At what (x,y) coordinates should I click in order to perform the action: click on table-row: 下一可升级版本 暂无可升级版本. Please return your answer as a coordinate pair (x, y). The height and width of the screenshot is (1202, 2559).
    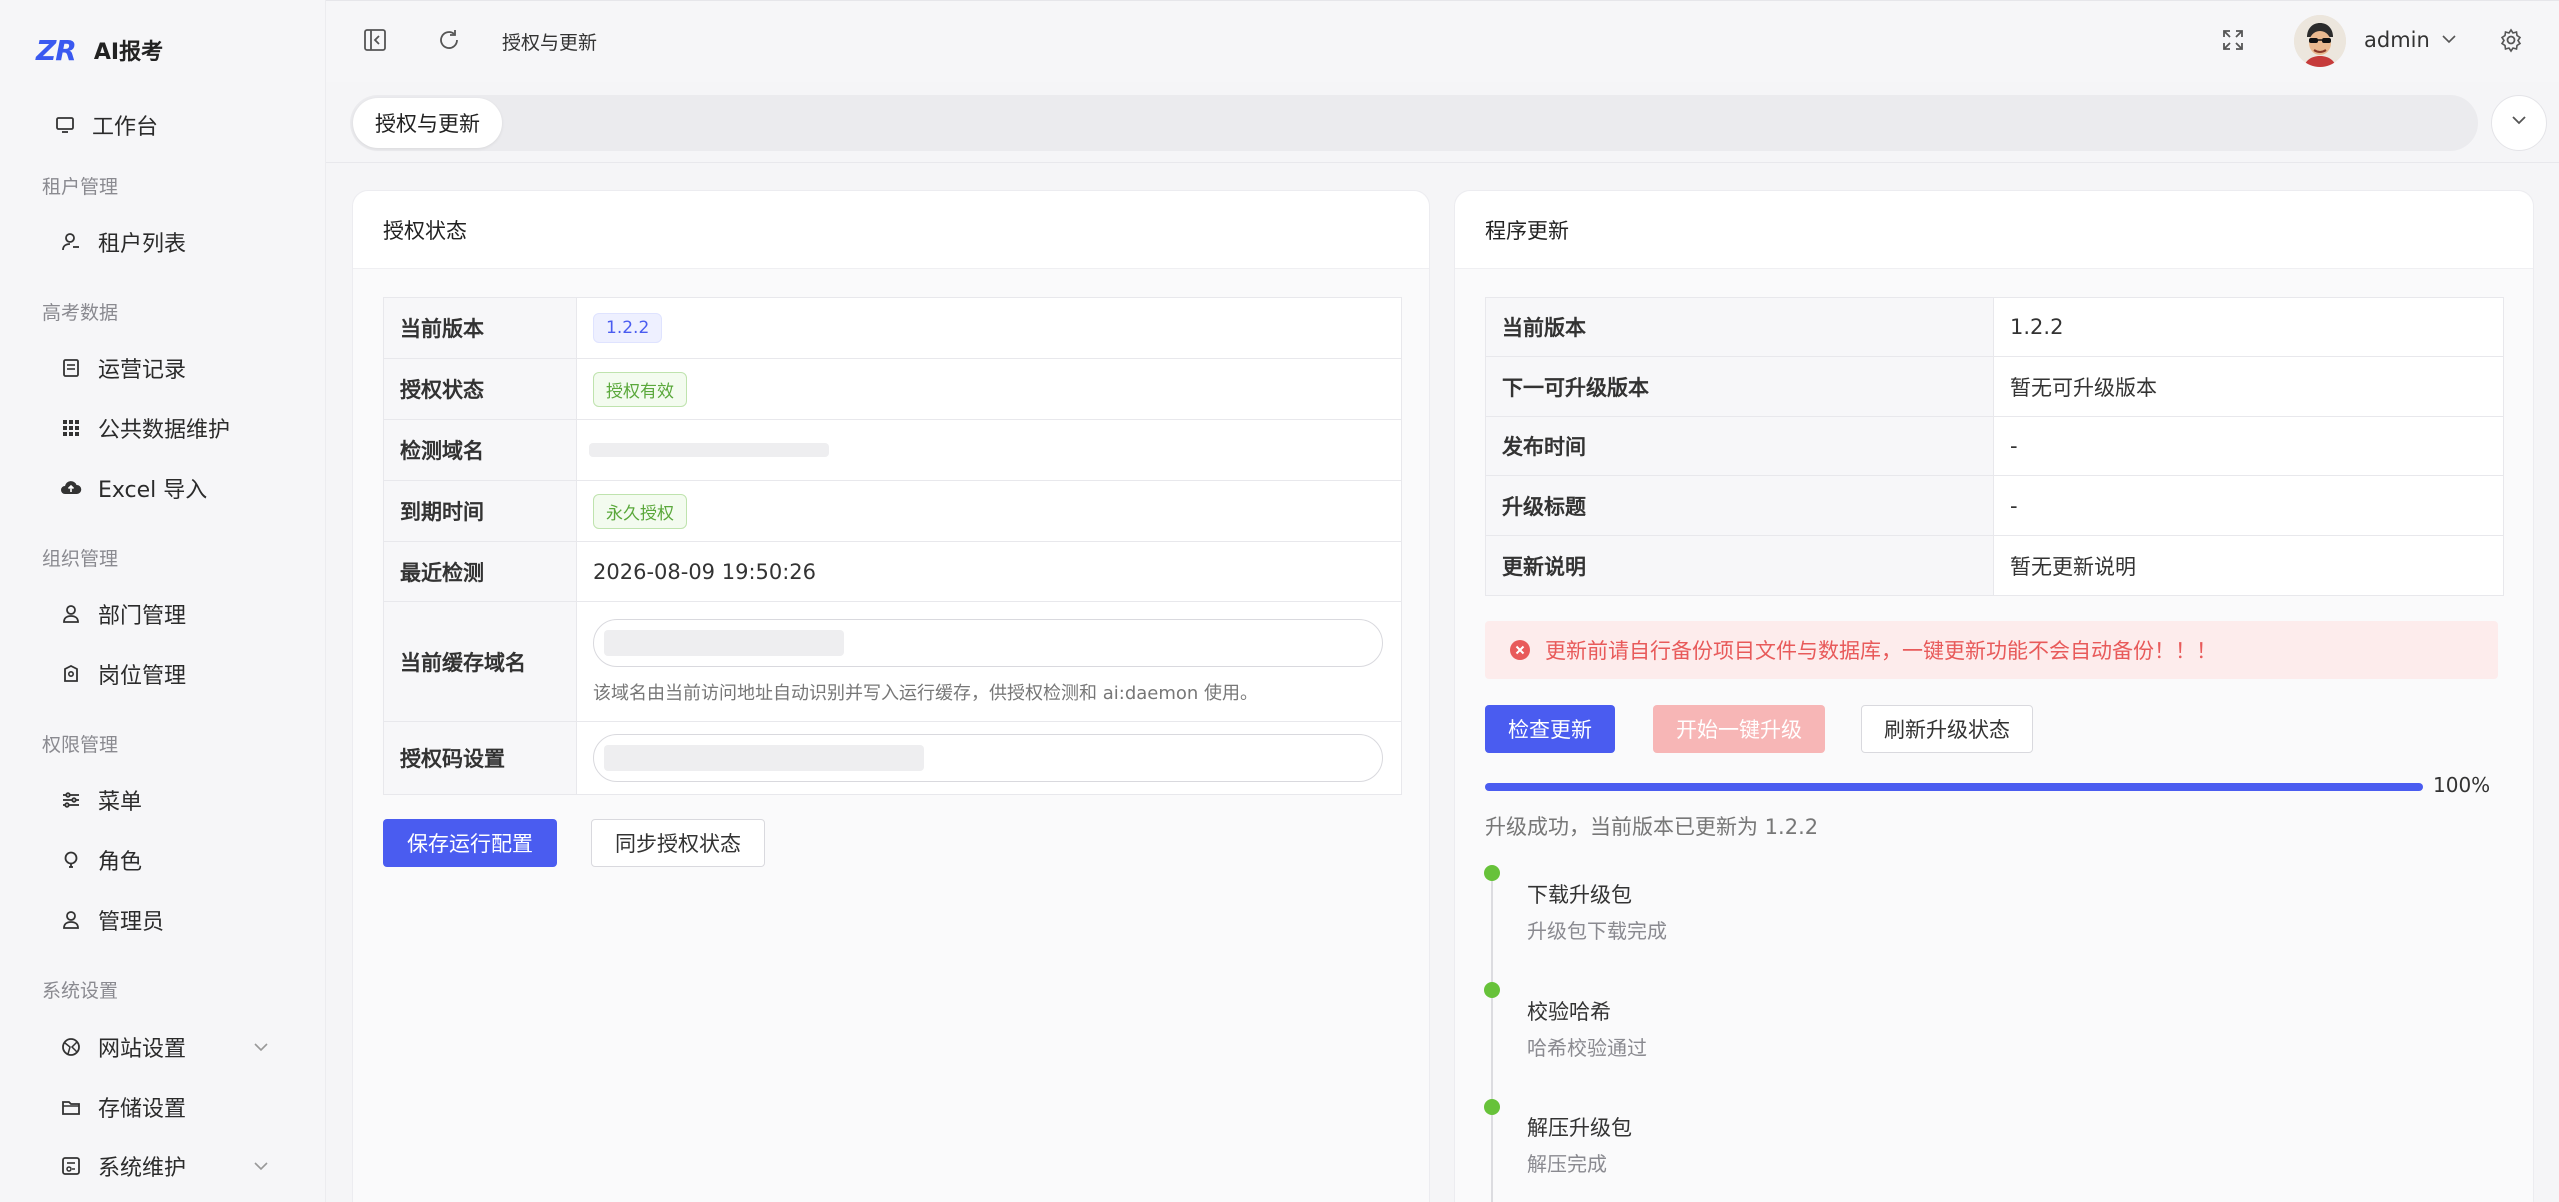
    Looking at the image, I should click on (1994, 387).